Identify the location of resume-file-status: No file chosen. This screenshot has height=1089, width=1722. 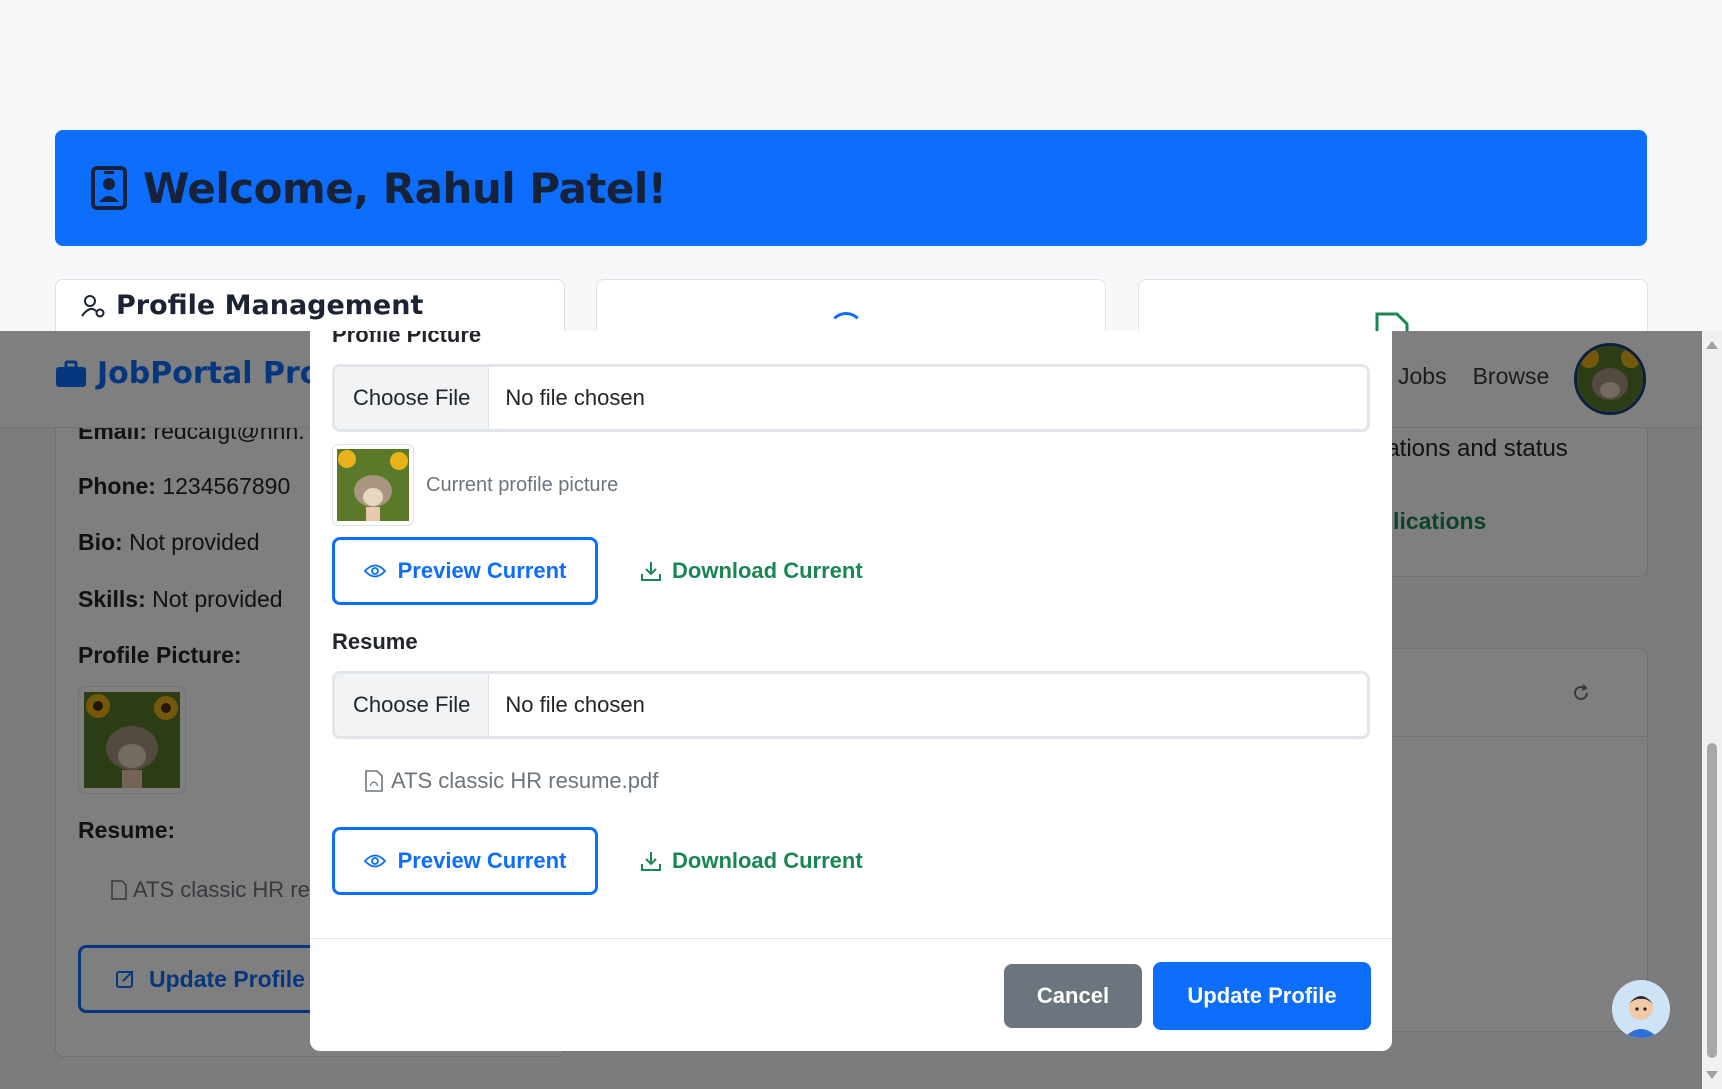
(575, 704).